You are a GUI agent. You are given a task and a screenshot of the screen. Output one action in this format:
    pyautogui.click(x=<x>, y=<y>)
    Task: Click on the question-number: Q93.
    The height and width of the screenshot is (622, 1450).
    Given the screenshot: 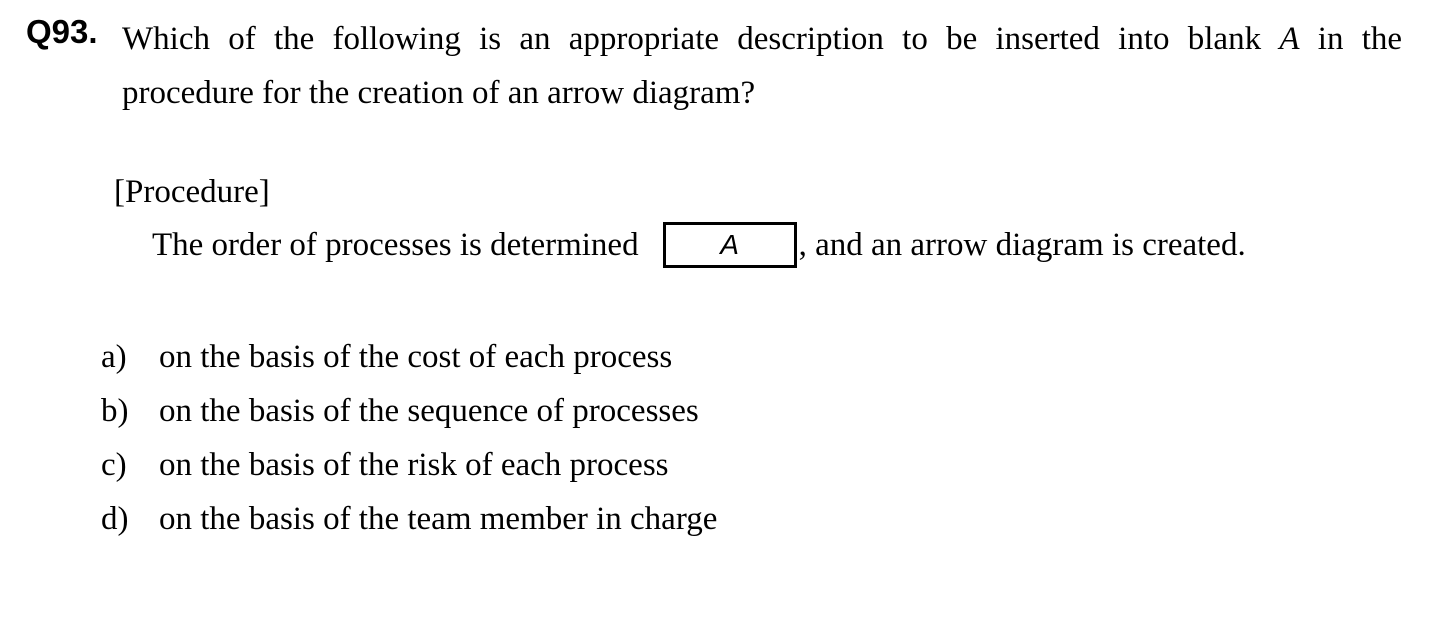 What is the action you would take?
    pyautogui.click(x=62, y=31)
    